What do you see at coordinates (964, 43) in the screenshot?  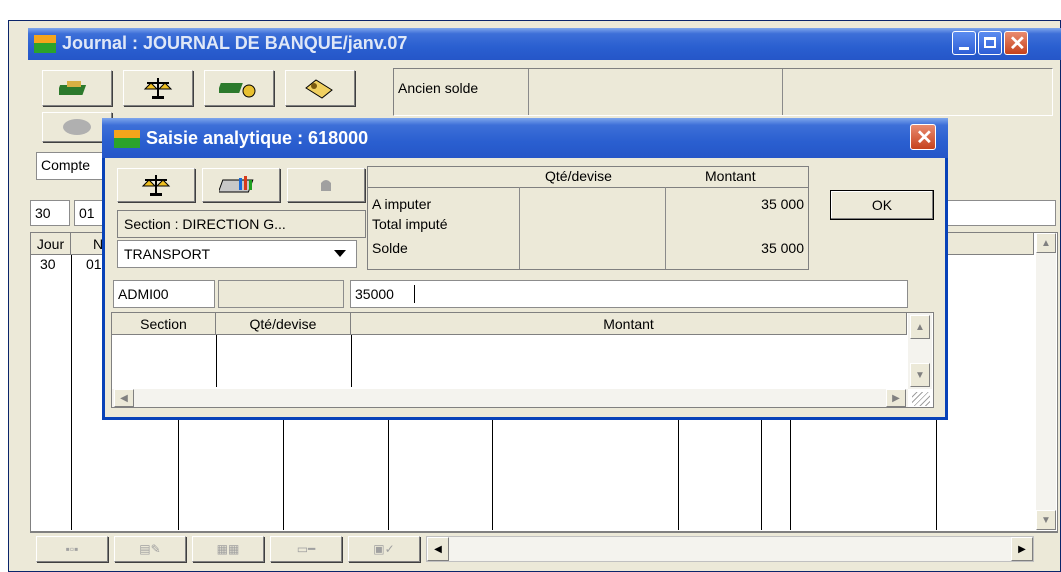 I see `minimize-button` at bounding box center [964, 43].